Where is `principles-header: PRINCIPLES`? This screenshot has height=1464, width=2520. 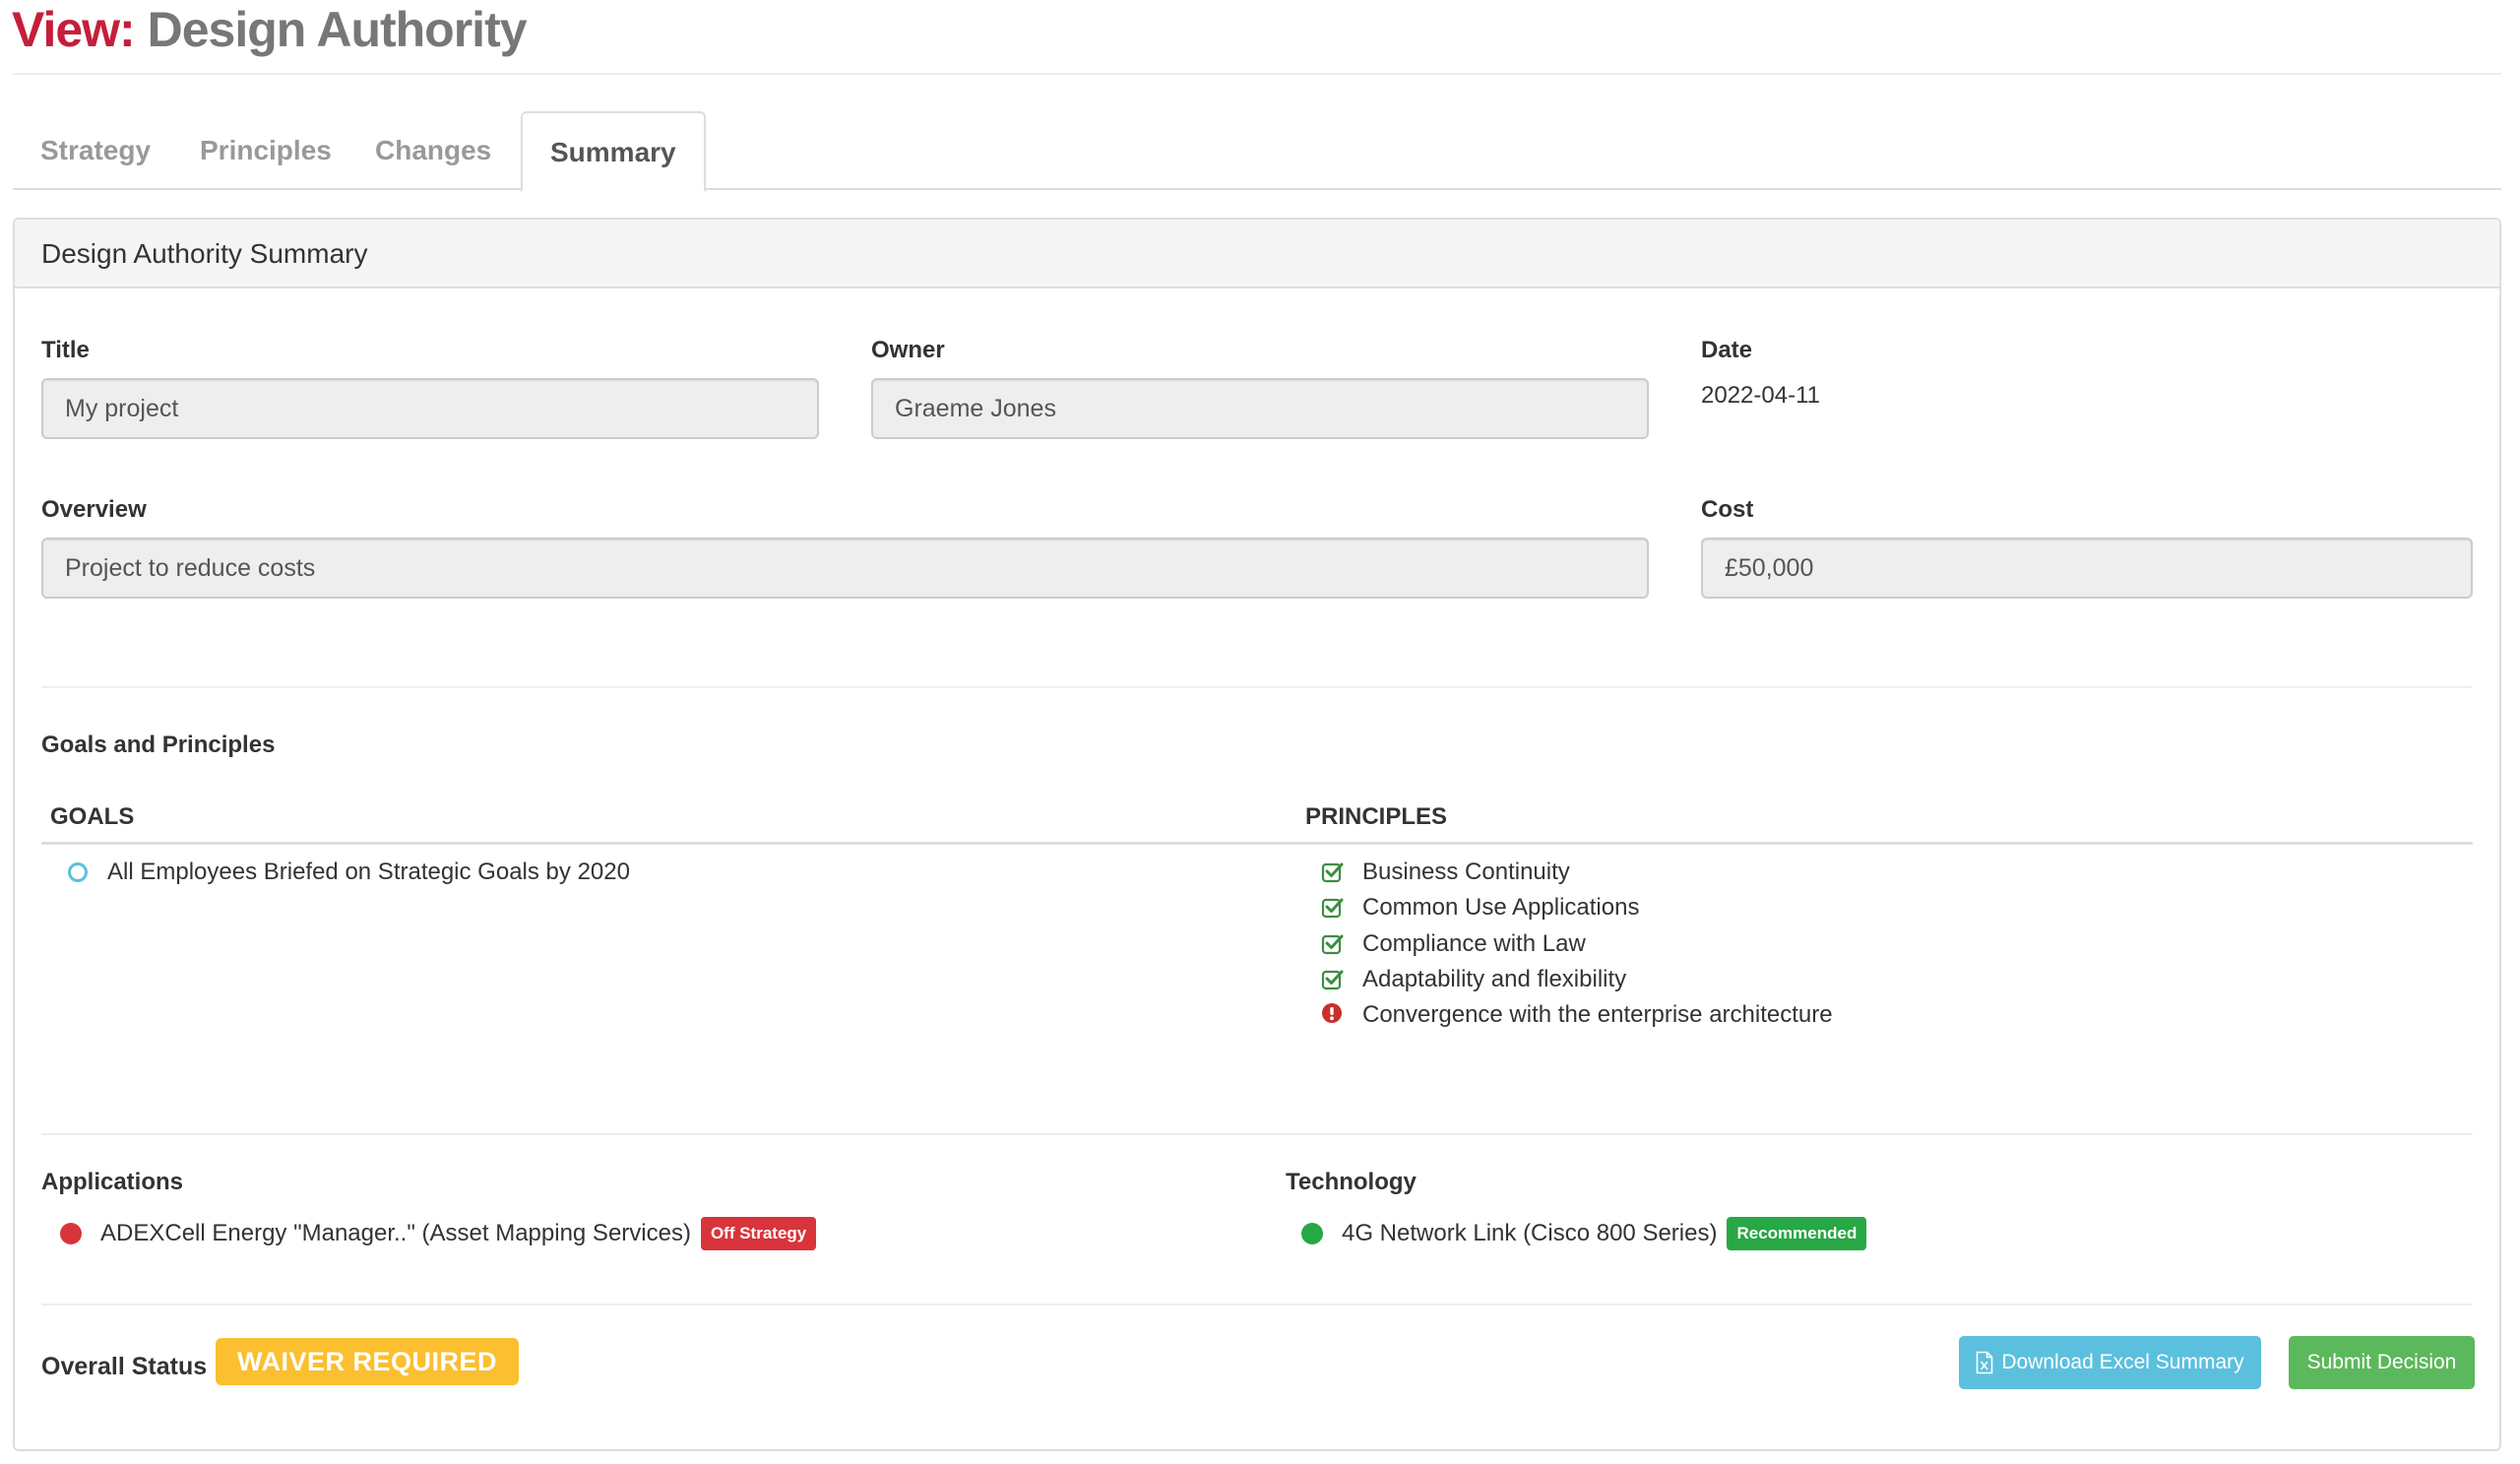
principles-header: PRINCIPLES is located at coordinates (1376, 817).